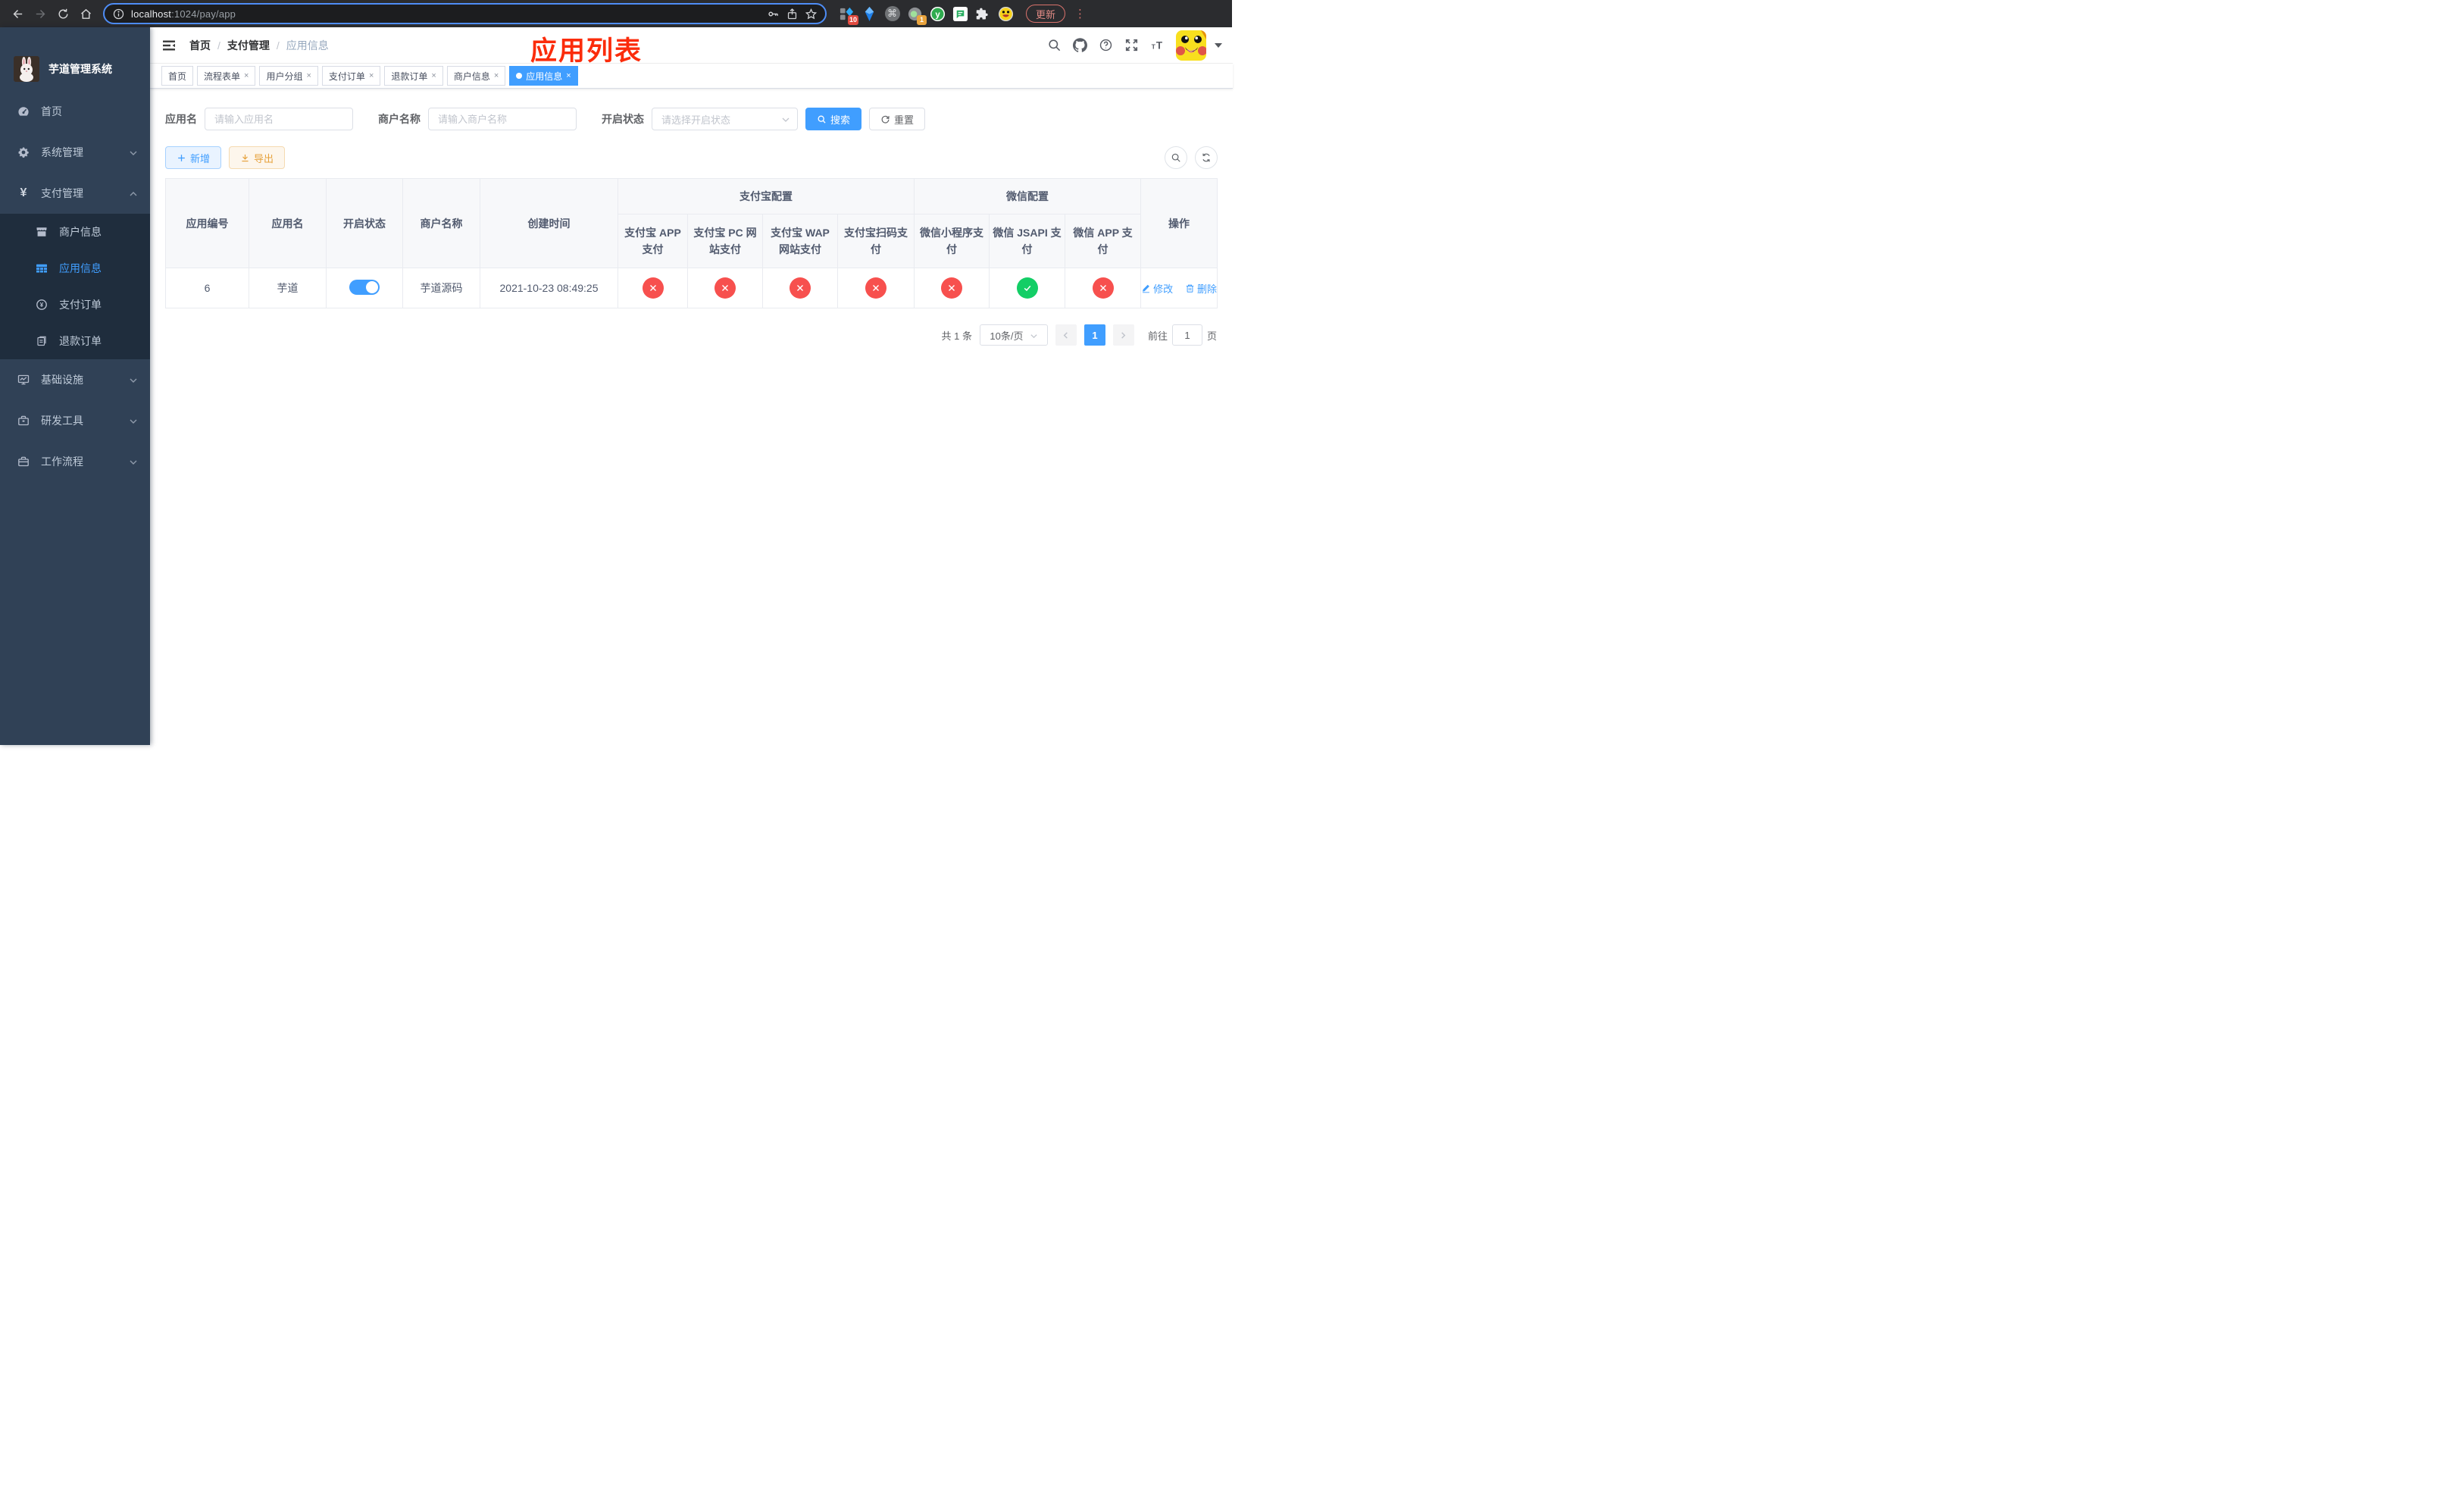 The image size is (2464, 1490). I want to click on page-size-select: 10条/页, so click(1013, 335).